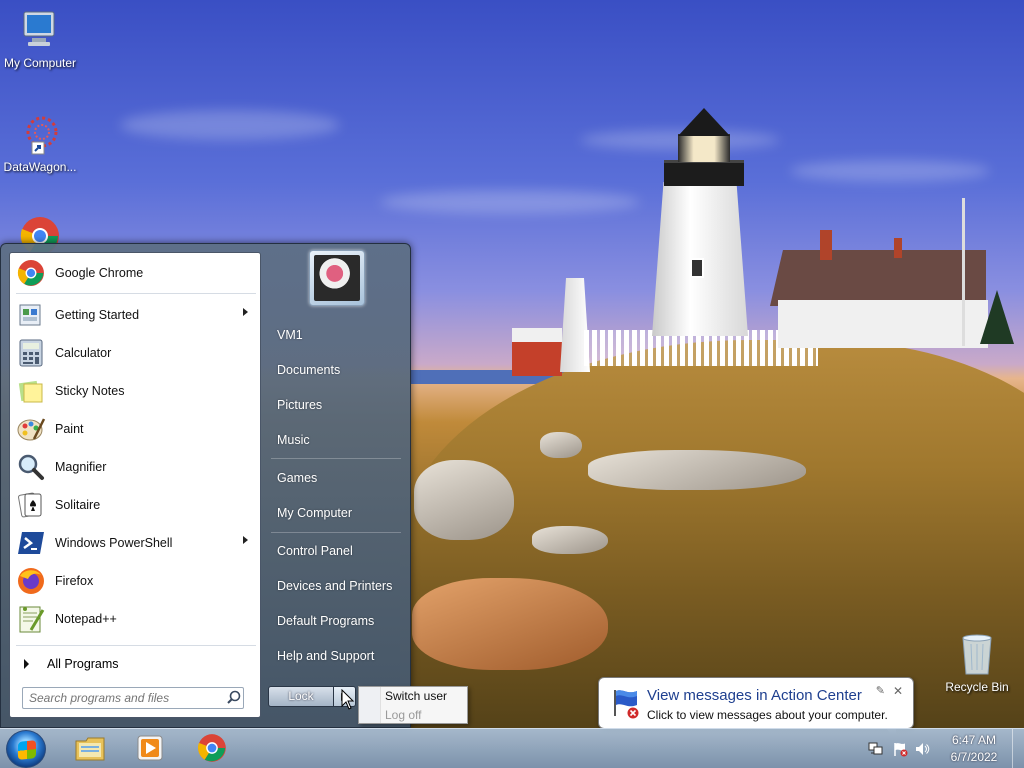 Image resolution: width=1024 pixels, height=768 pixels. What do you see at coordinates (90, 391) in the screenshot?
I see `program-label: Sticky Notes` at bounding box center [90, 391].